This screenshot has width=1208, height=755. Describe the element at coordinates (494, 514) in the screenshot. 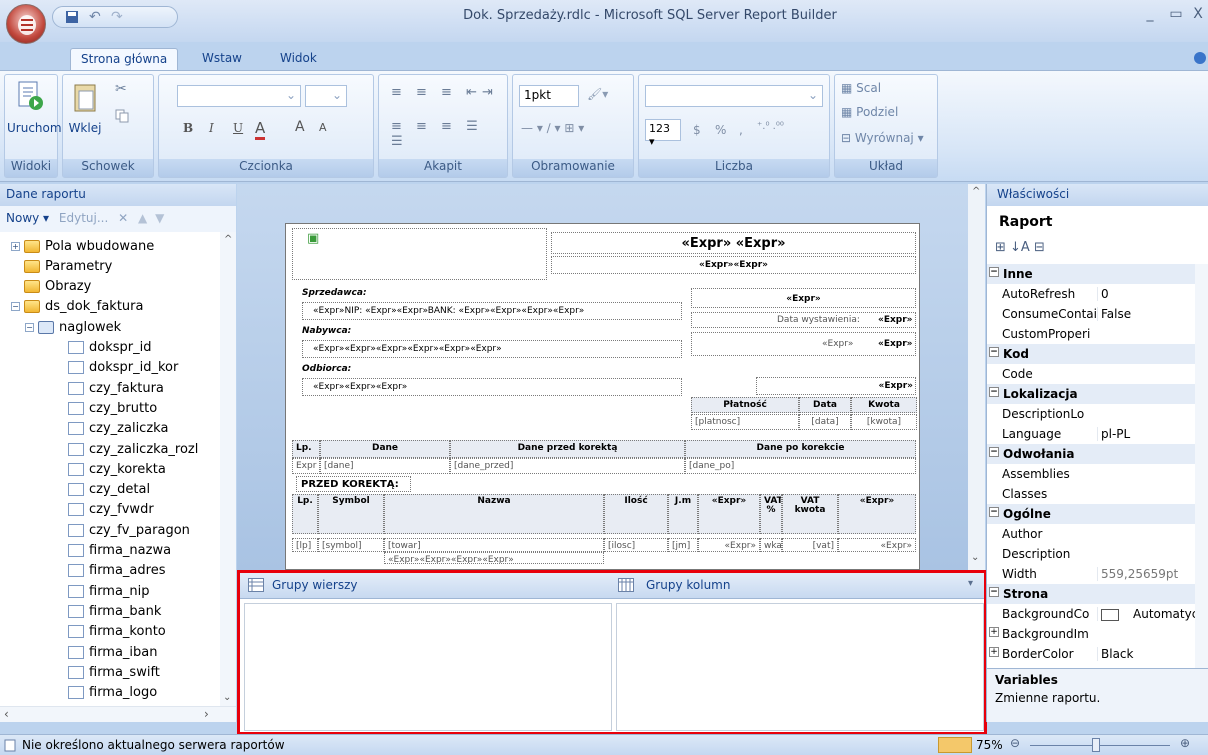

I see `items-header-cell: Nazwa` at that location.